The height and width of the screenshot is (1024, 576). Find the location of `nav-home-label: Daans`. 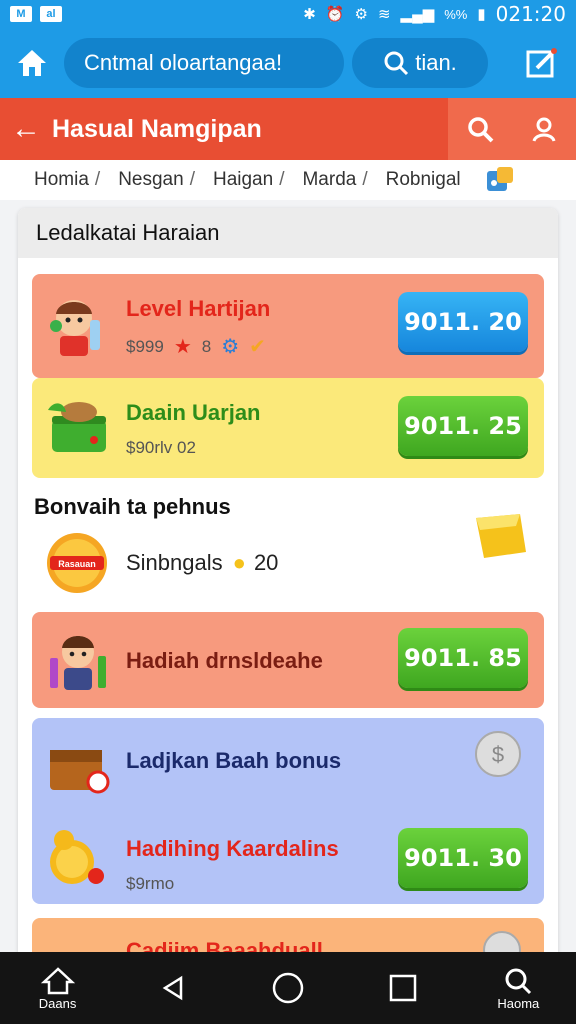

nav-home-label: Daans is located at coordinates (57, 1003).